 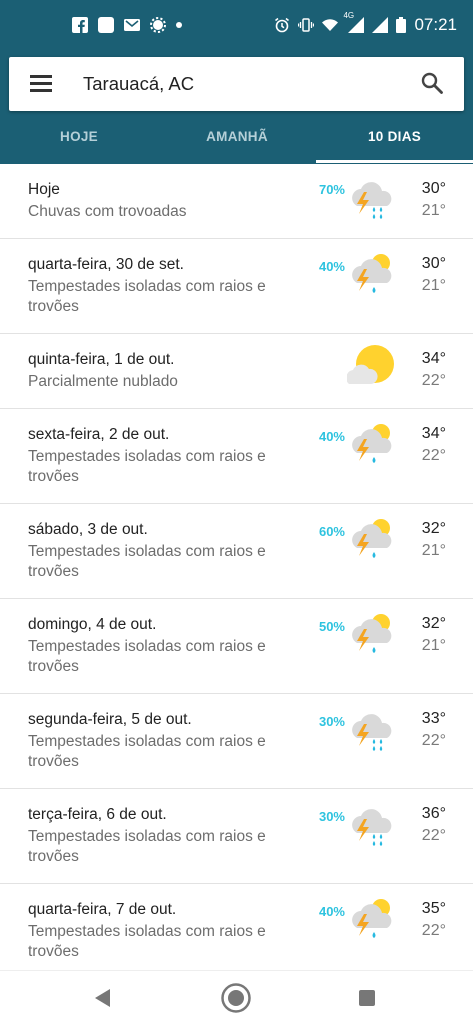 I want to click on high-temp: 35°, so click(x=433, y=908).